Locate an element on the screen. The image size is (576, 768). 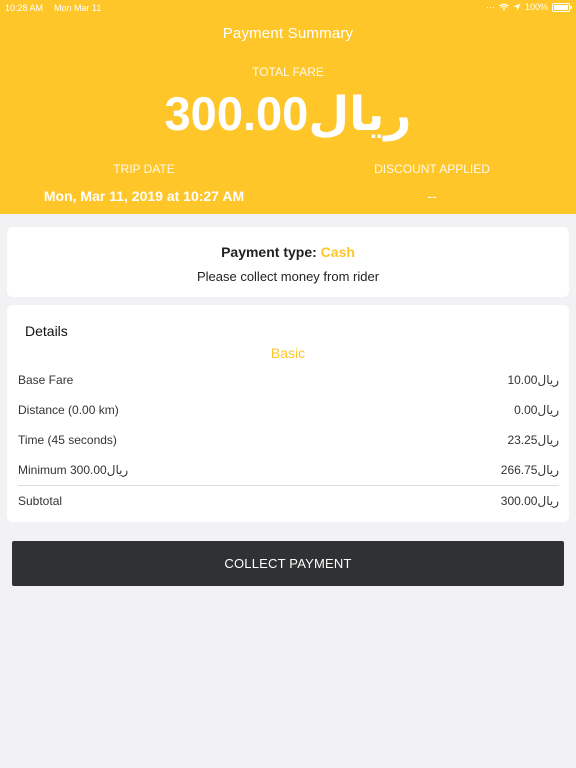
status-date: Mon Mar 11 is located at coordinates (78, 8).